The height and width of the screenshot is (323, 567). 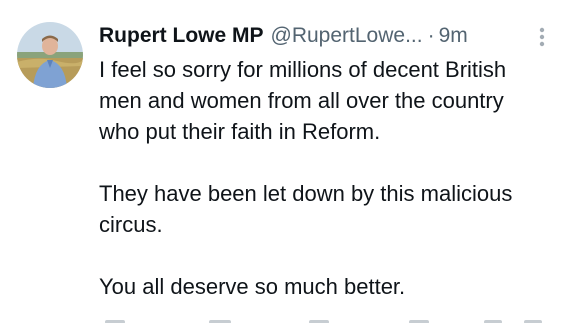 I want to click on more-options-button, so click(x=542, y=37).